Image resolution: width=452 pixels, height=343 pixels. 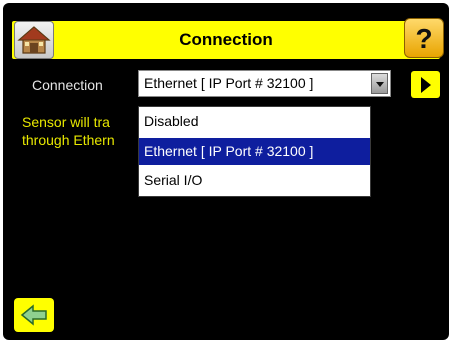 What do you see at coordinates (68, 131) in the screenshot?
I see `status-message: Sensor will tra through Ethern` at bounding box center [68, 131].